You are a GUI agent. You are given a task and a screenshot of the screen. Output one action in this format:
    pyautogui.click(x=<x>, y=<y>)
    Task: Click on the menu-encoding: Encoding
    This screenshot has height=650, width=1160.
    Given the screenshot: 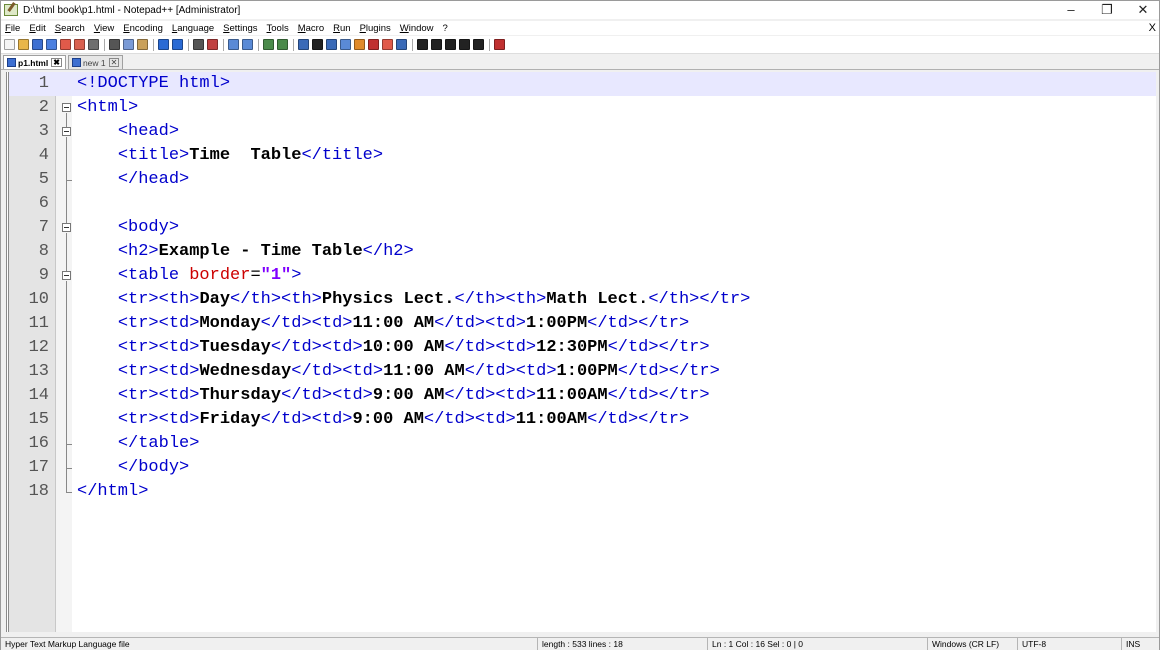 What is the action you would take?
    pyautogui.click(x=143, y=28)
    